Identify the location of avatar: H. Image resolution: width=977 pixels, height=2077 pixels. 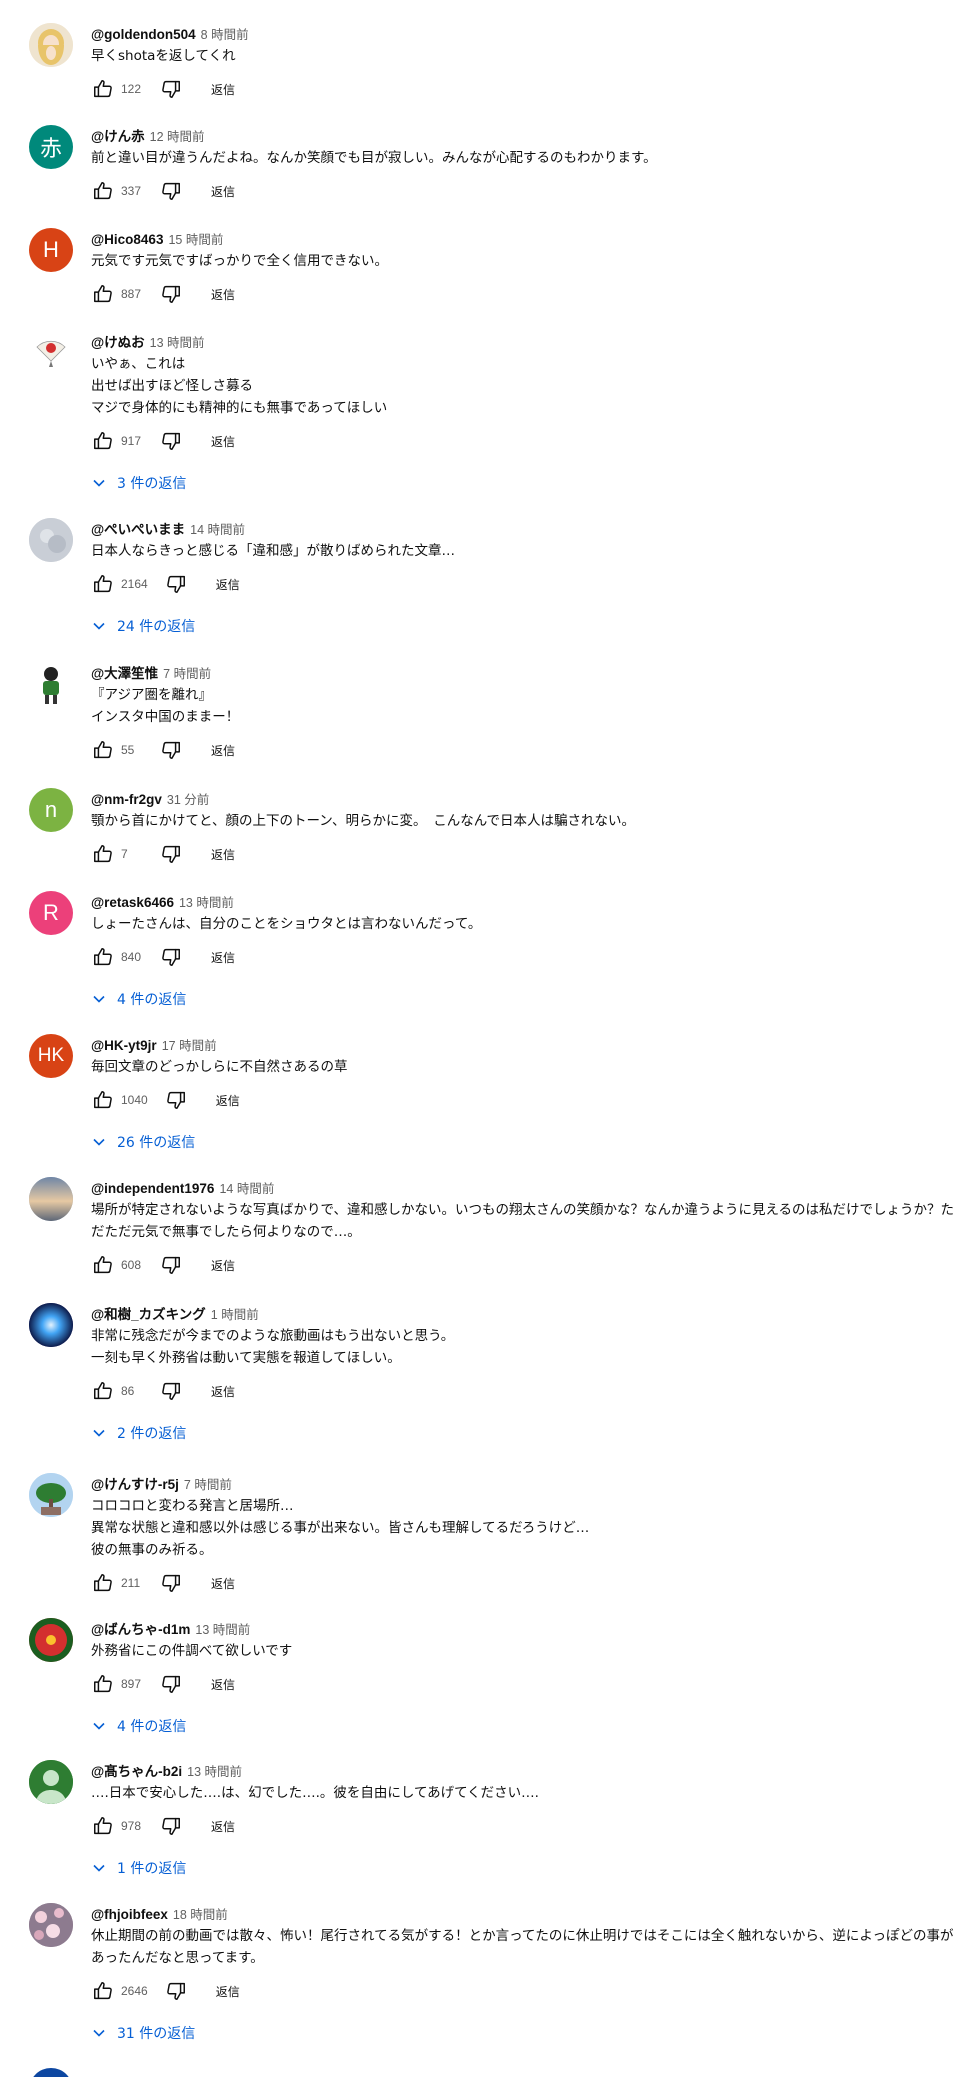
(51, 250).